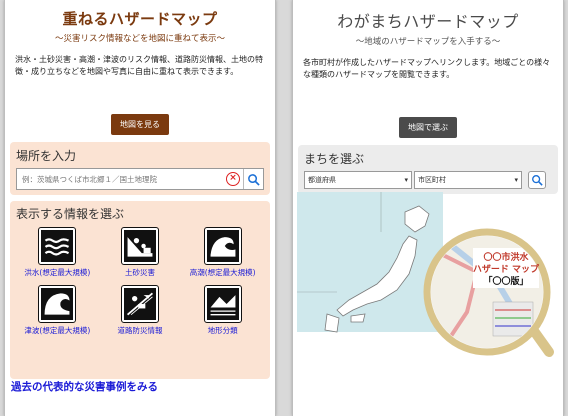  Describe the element at coordinates (140, 19) in the screenshot. I see `panel-title: 重ねるハザードマップ` at that location.